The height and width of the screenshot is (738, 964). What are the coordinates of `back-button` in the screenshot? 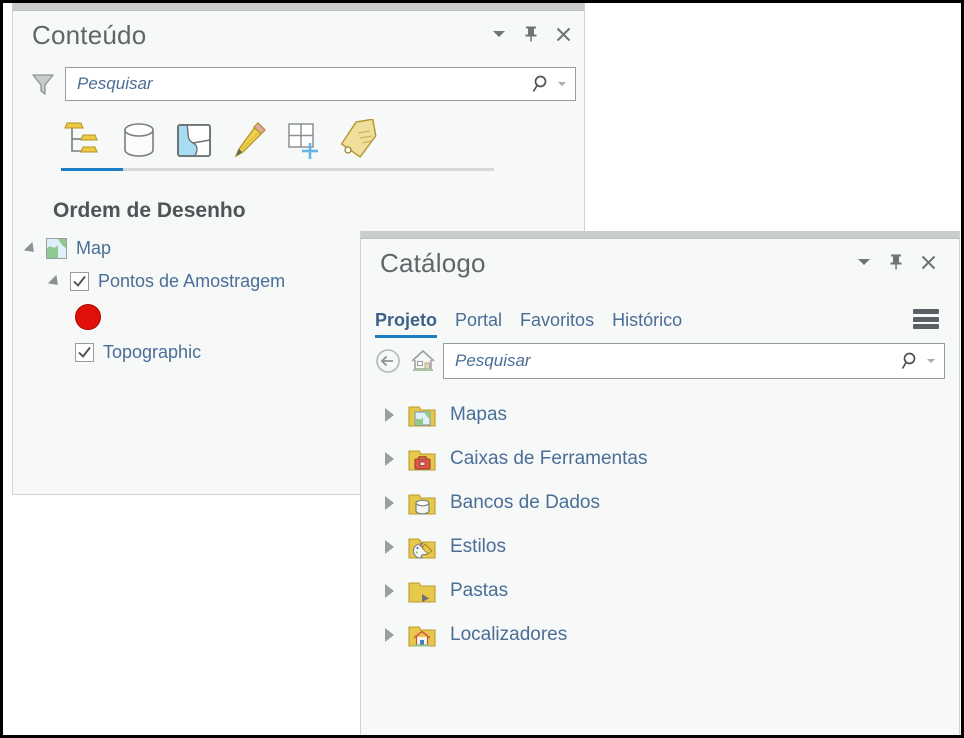 It's located at (388, 361).